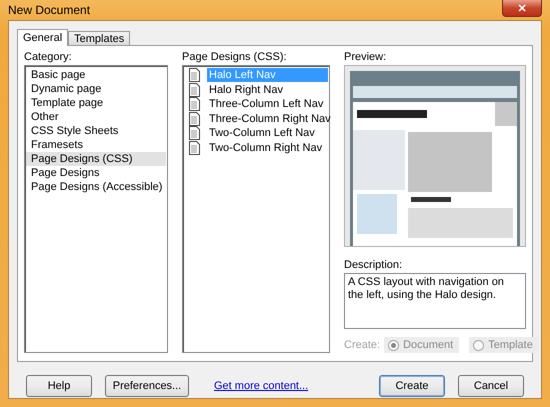 Image resolution: width=550 pixels, height=407 pixels. Describe the element at coordinates (96, 117) in the screenshot. I see `category-item: Other` at that location.